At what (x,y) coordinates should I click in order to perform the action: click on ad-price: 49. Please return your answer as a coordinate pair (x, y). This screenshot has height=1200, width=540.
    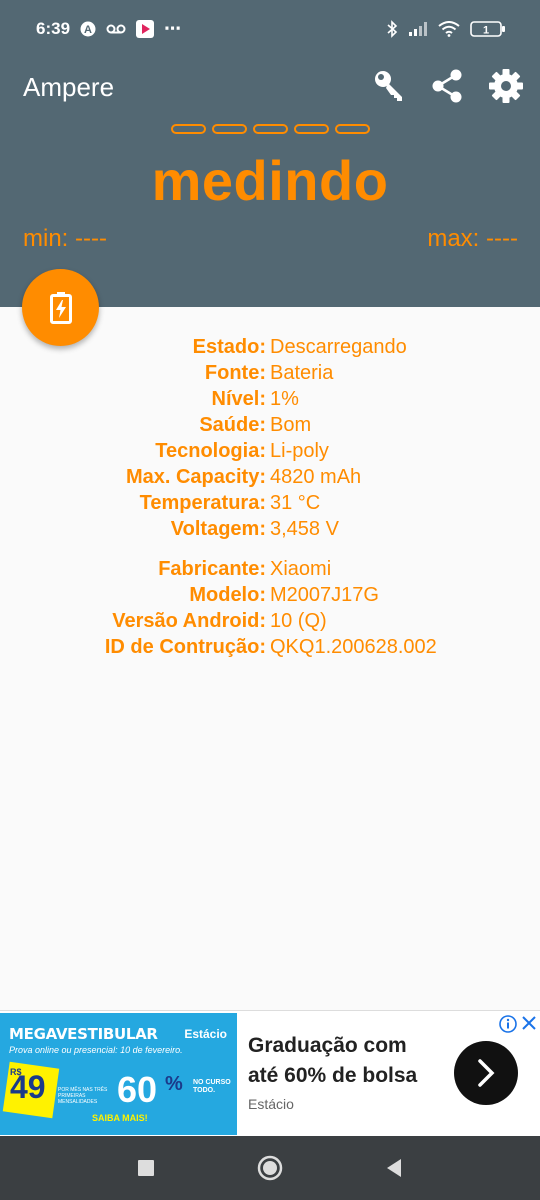
    Looking at the image, I should click on (28, 1087).